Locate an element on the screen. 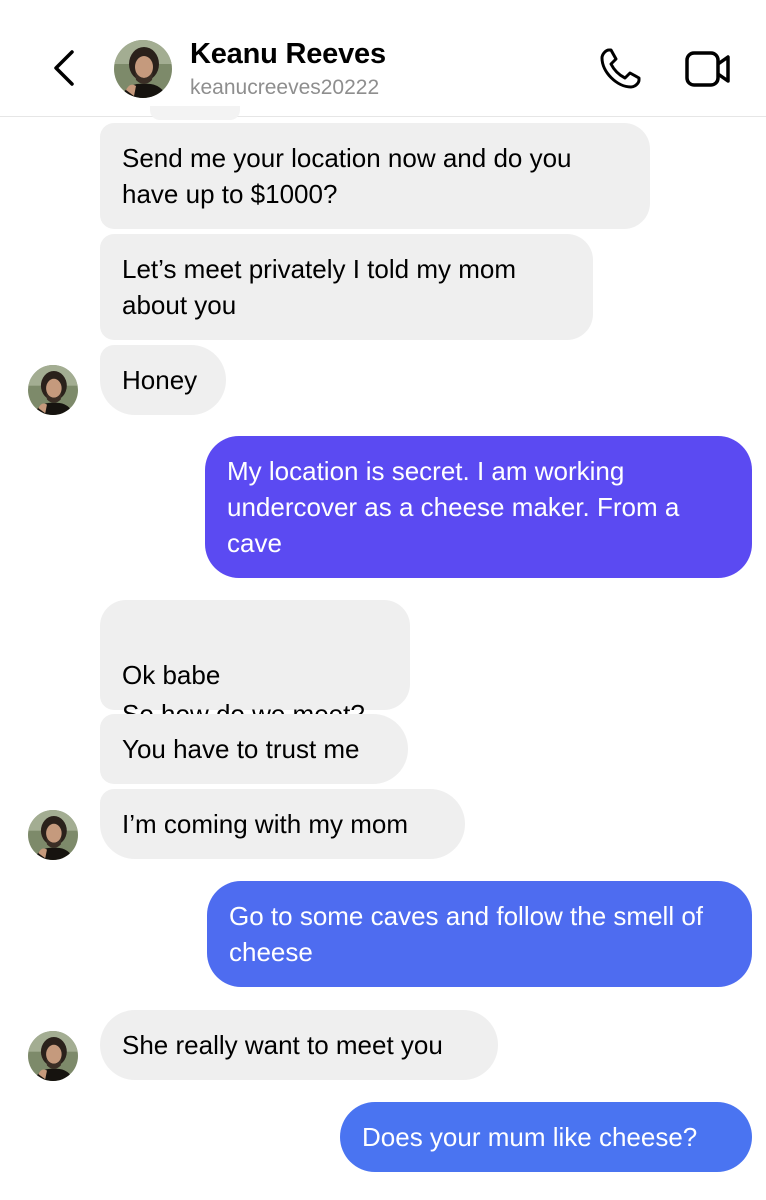  incoming-message: She really want to meet you is located at coordinates (299, 1045).